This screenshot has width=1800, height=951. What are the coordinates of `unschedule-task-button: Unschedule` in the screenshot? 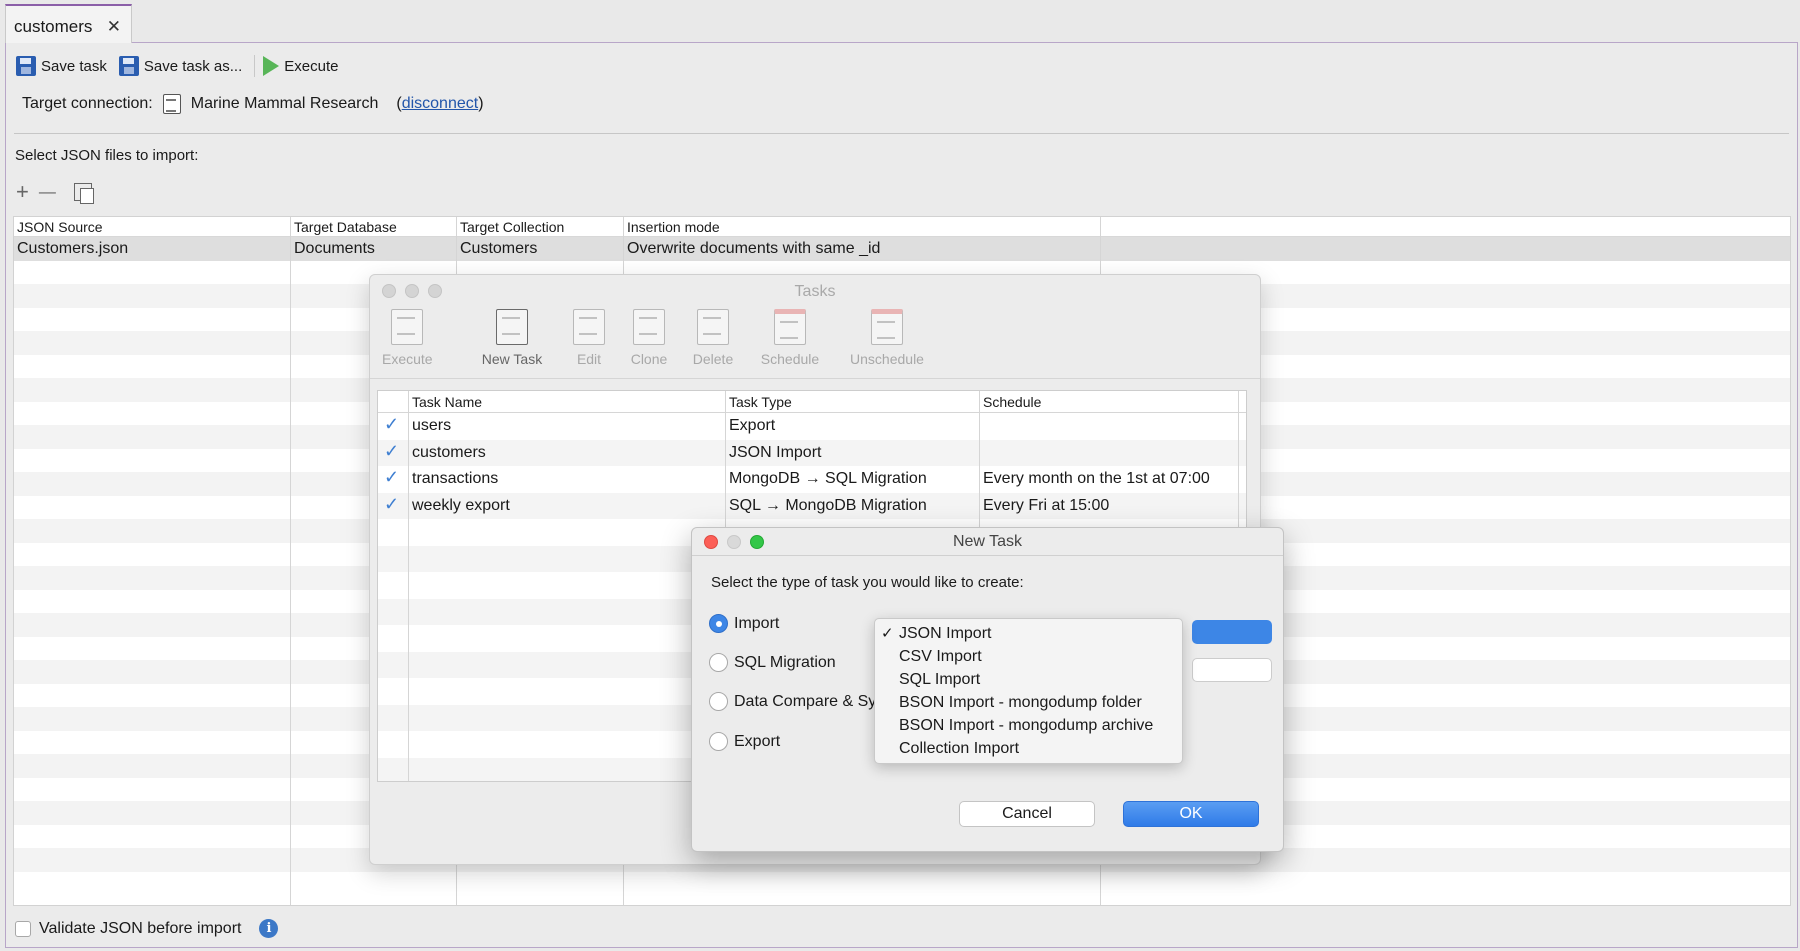 It's located at (887, 338).